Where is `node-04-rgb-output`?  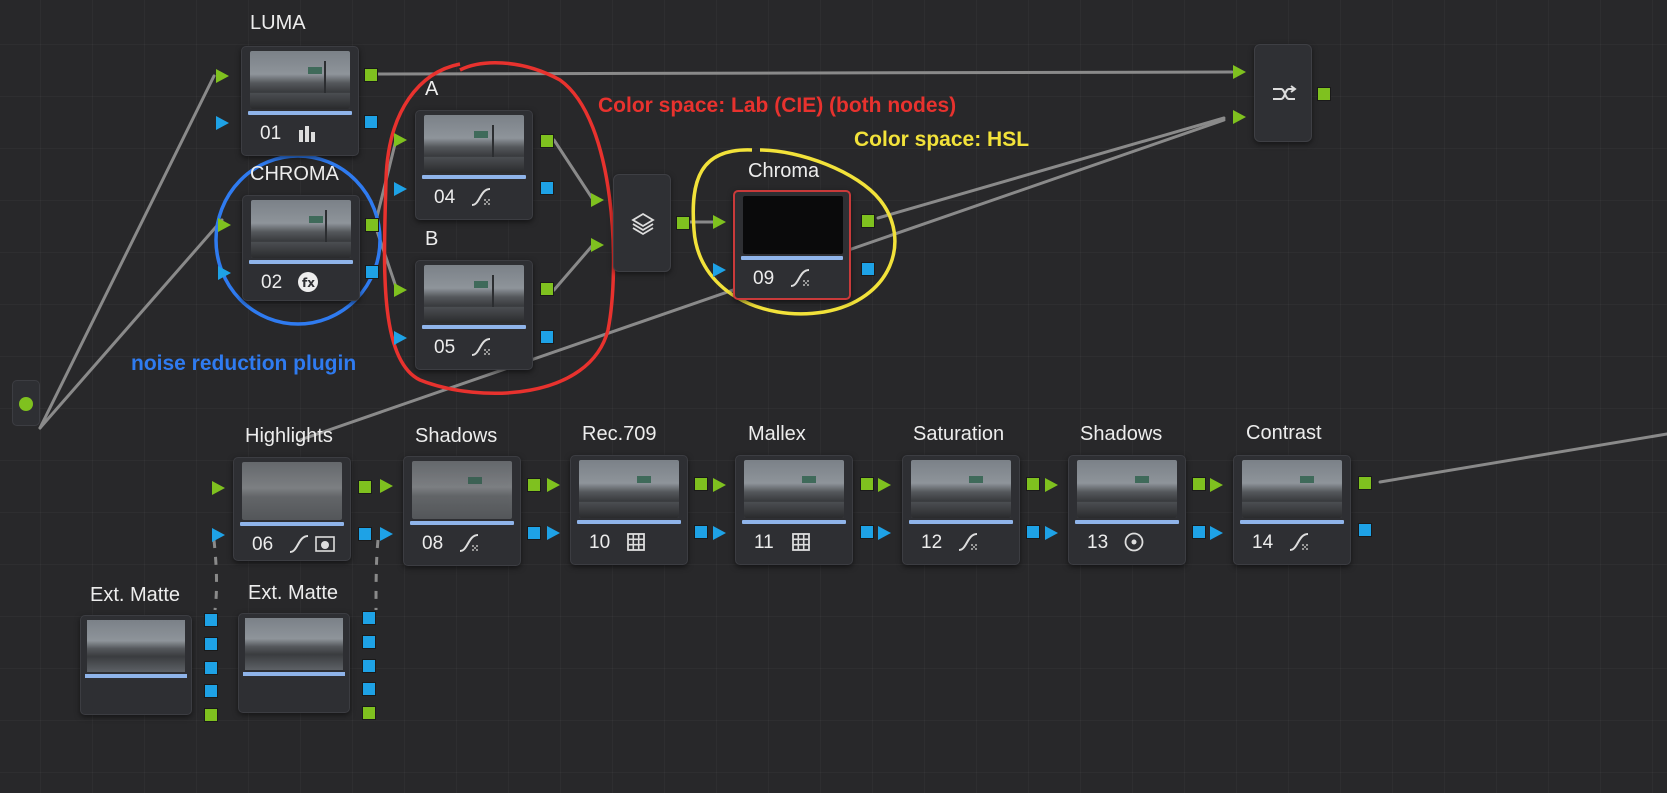
node-04-rgb-output is located at coordinates (547, 141).